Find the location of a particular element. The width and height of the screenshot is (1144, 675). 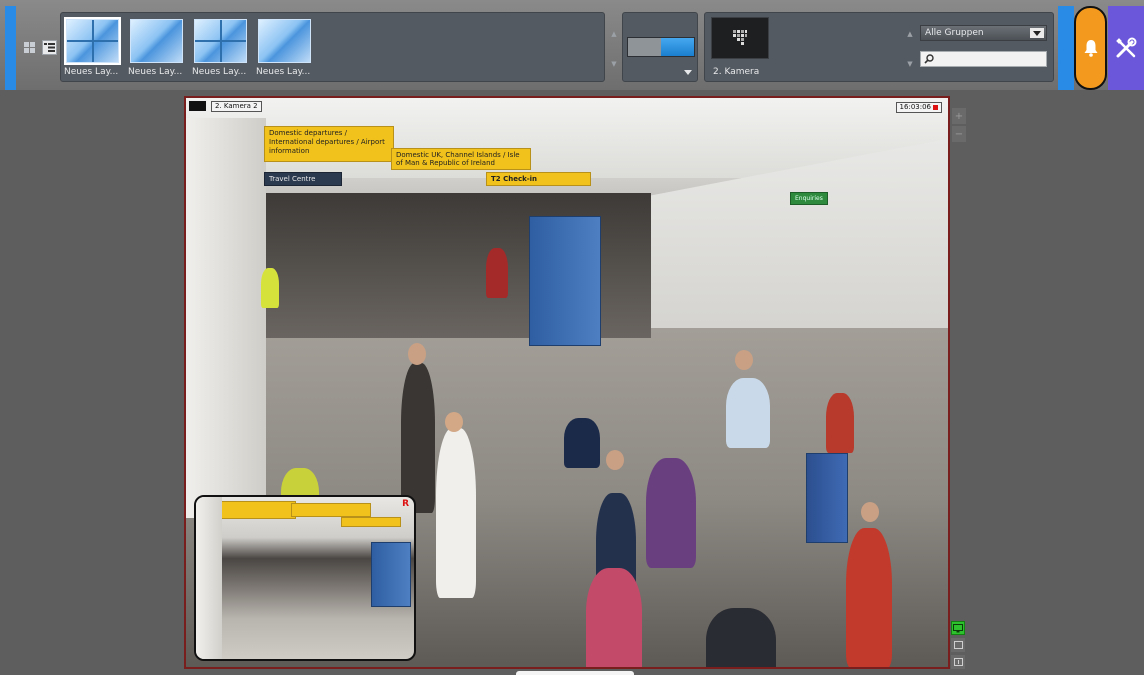

view-mode-panel is located at coordinates (660, 47).